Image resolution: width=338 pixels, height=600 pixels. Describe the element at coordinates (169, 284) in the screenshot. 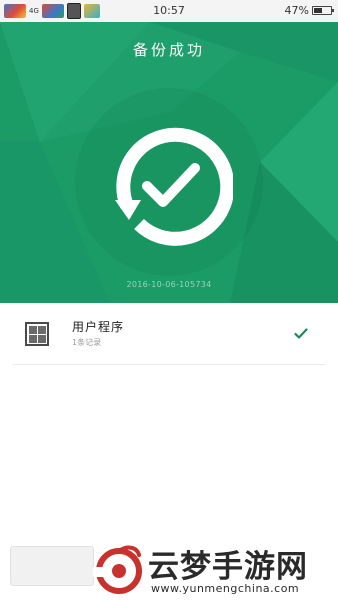

I see `backup-timestamp: 2016-10-06-105734` at that location.